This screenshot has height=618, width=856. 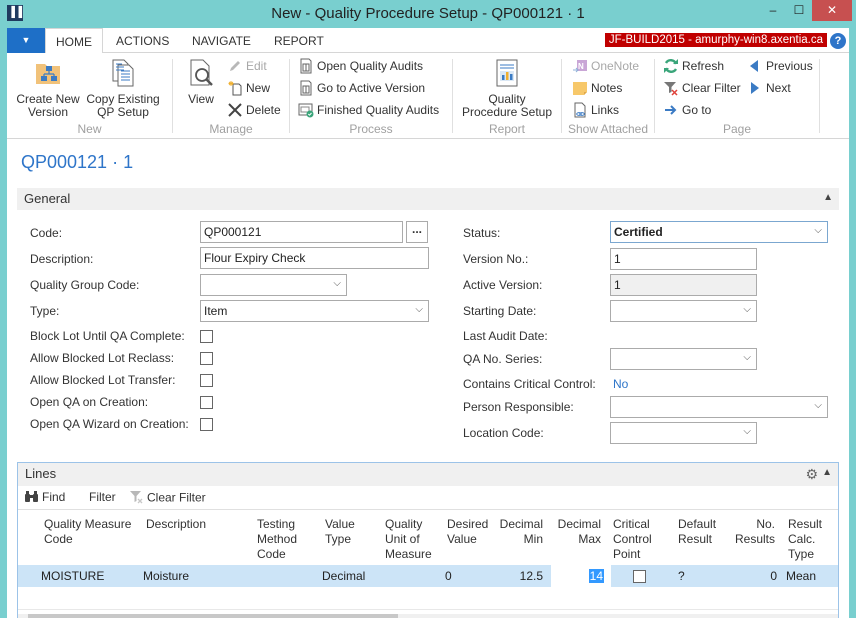 What do you see at coordinates (683, 259) in the screenshot?
I see `version-no-field: 1` at bounding box center [683, 259].